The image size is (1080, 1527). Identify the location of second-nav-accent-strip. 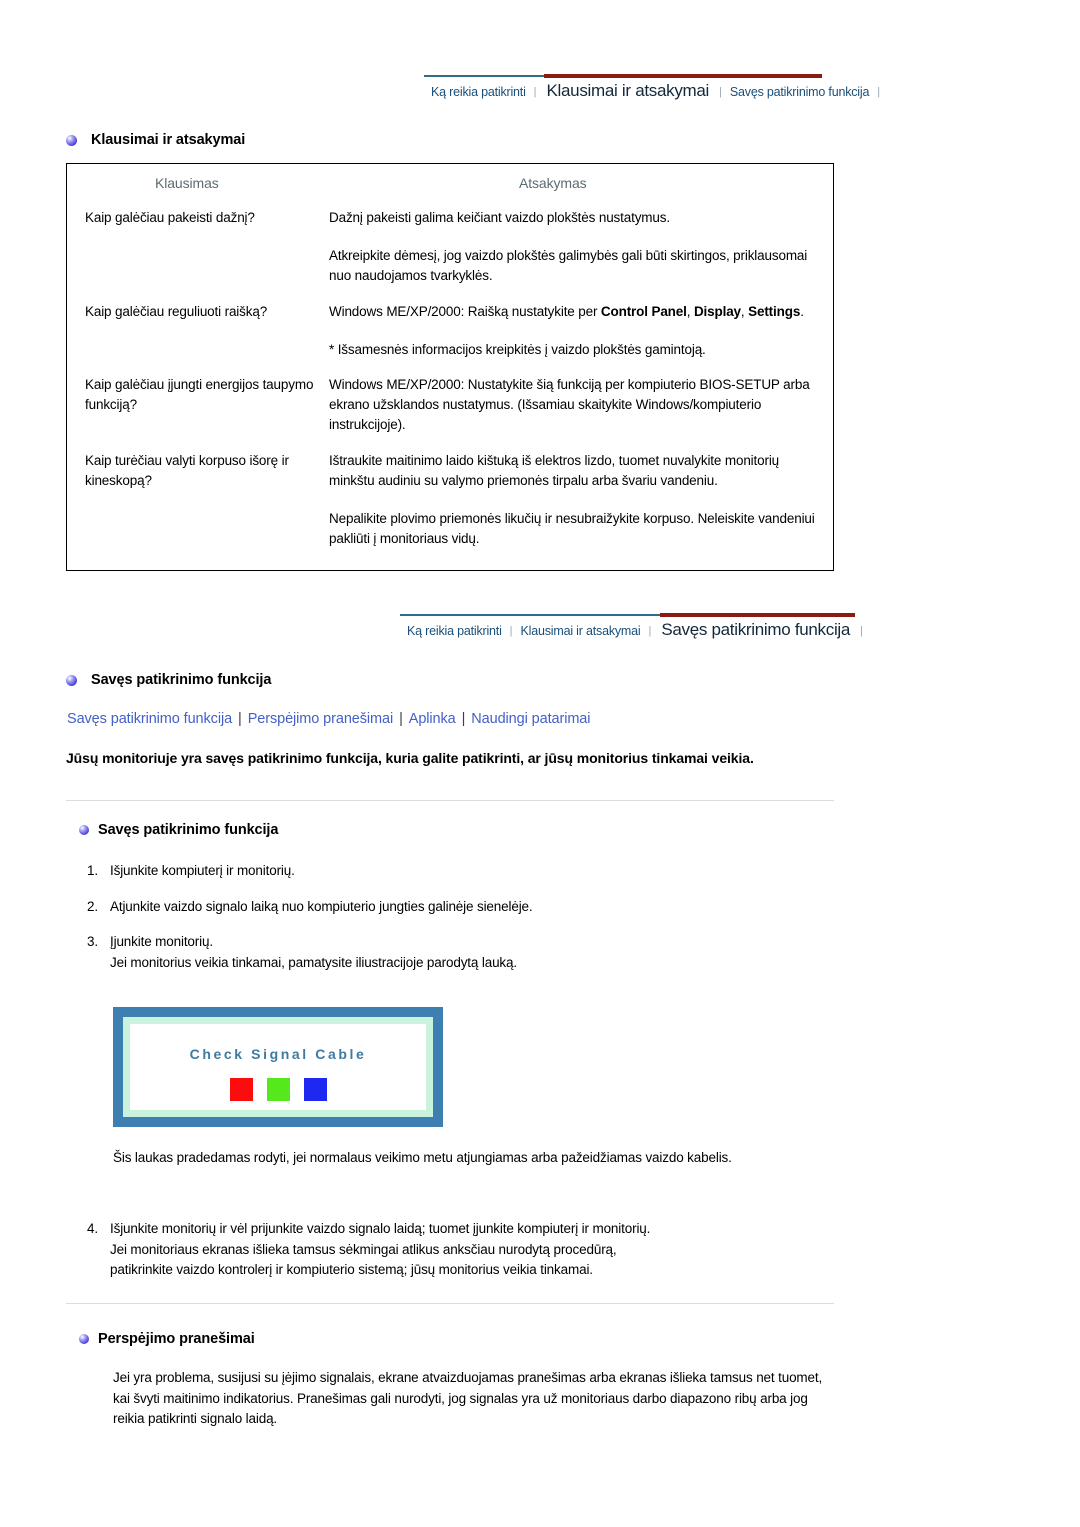
(627, 615).